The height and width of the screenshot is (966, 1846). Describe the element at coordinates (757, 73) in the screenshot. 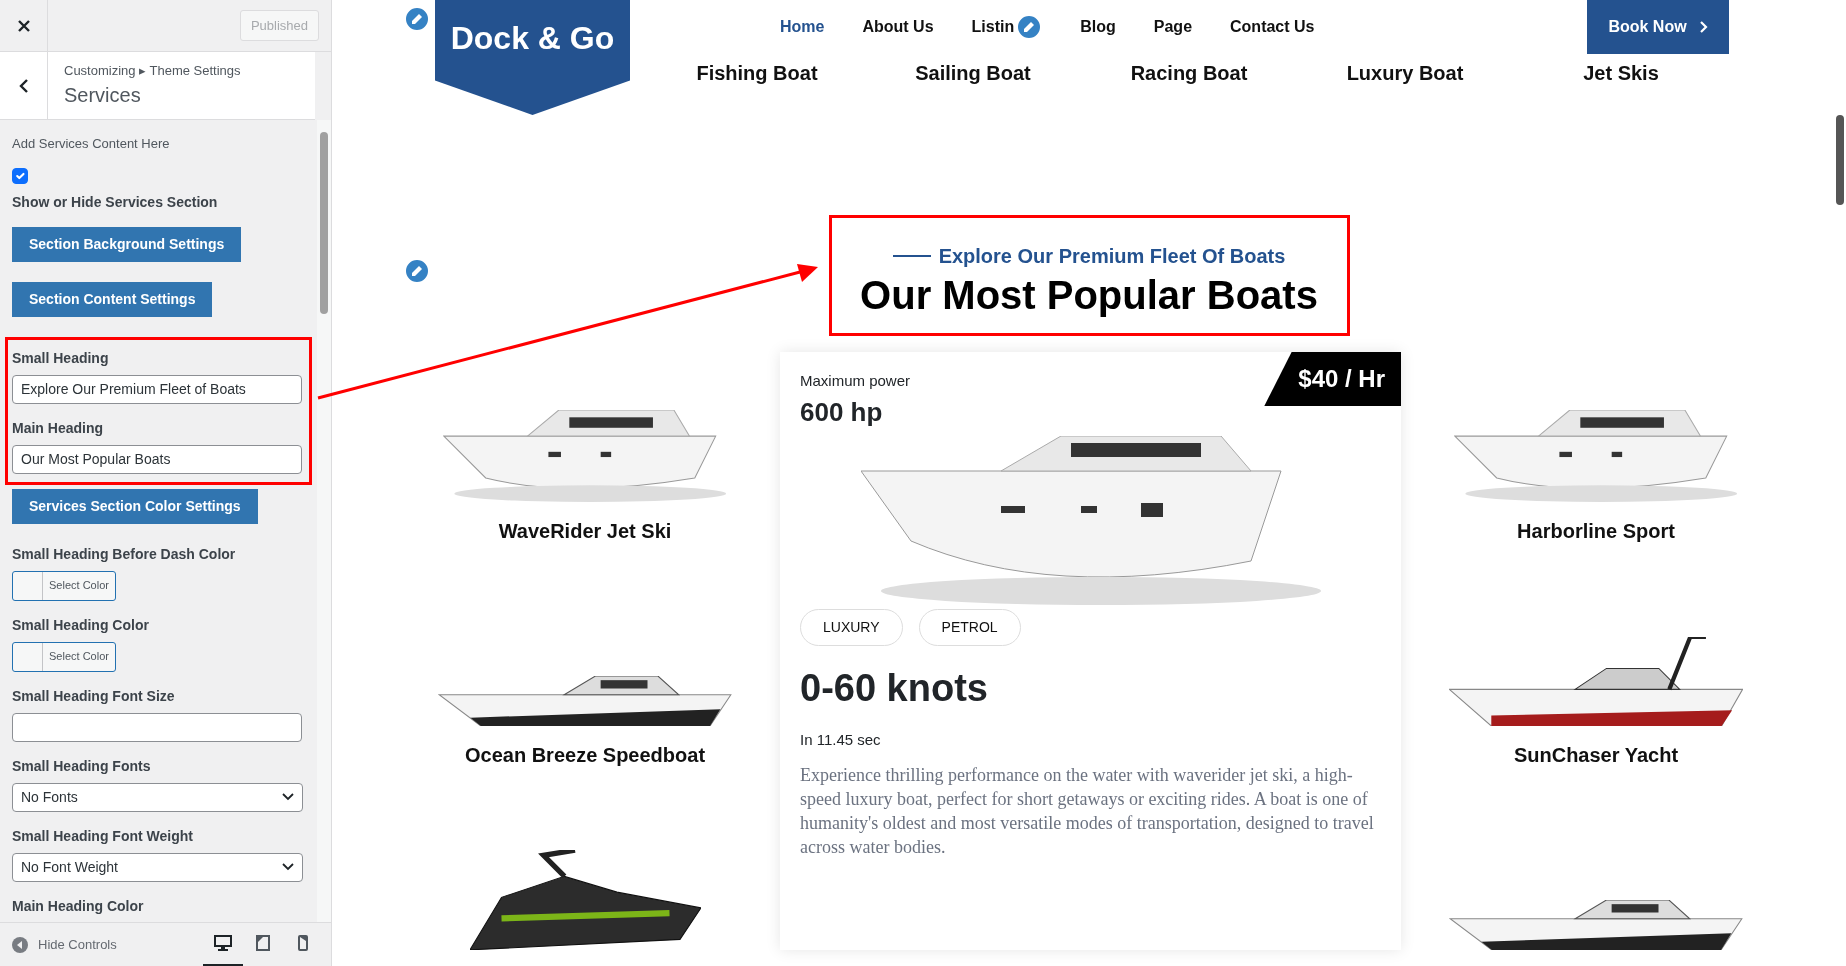

I see `category-link: Fishing Boat` at that location.